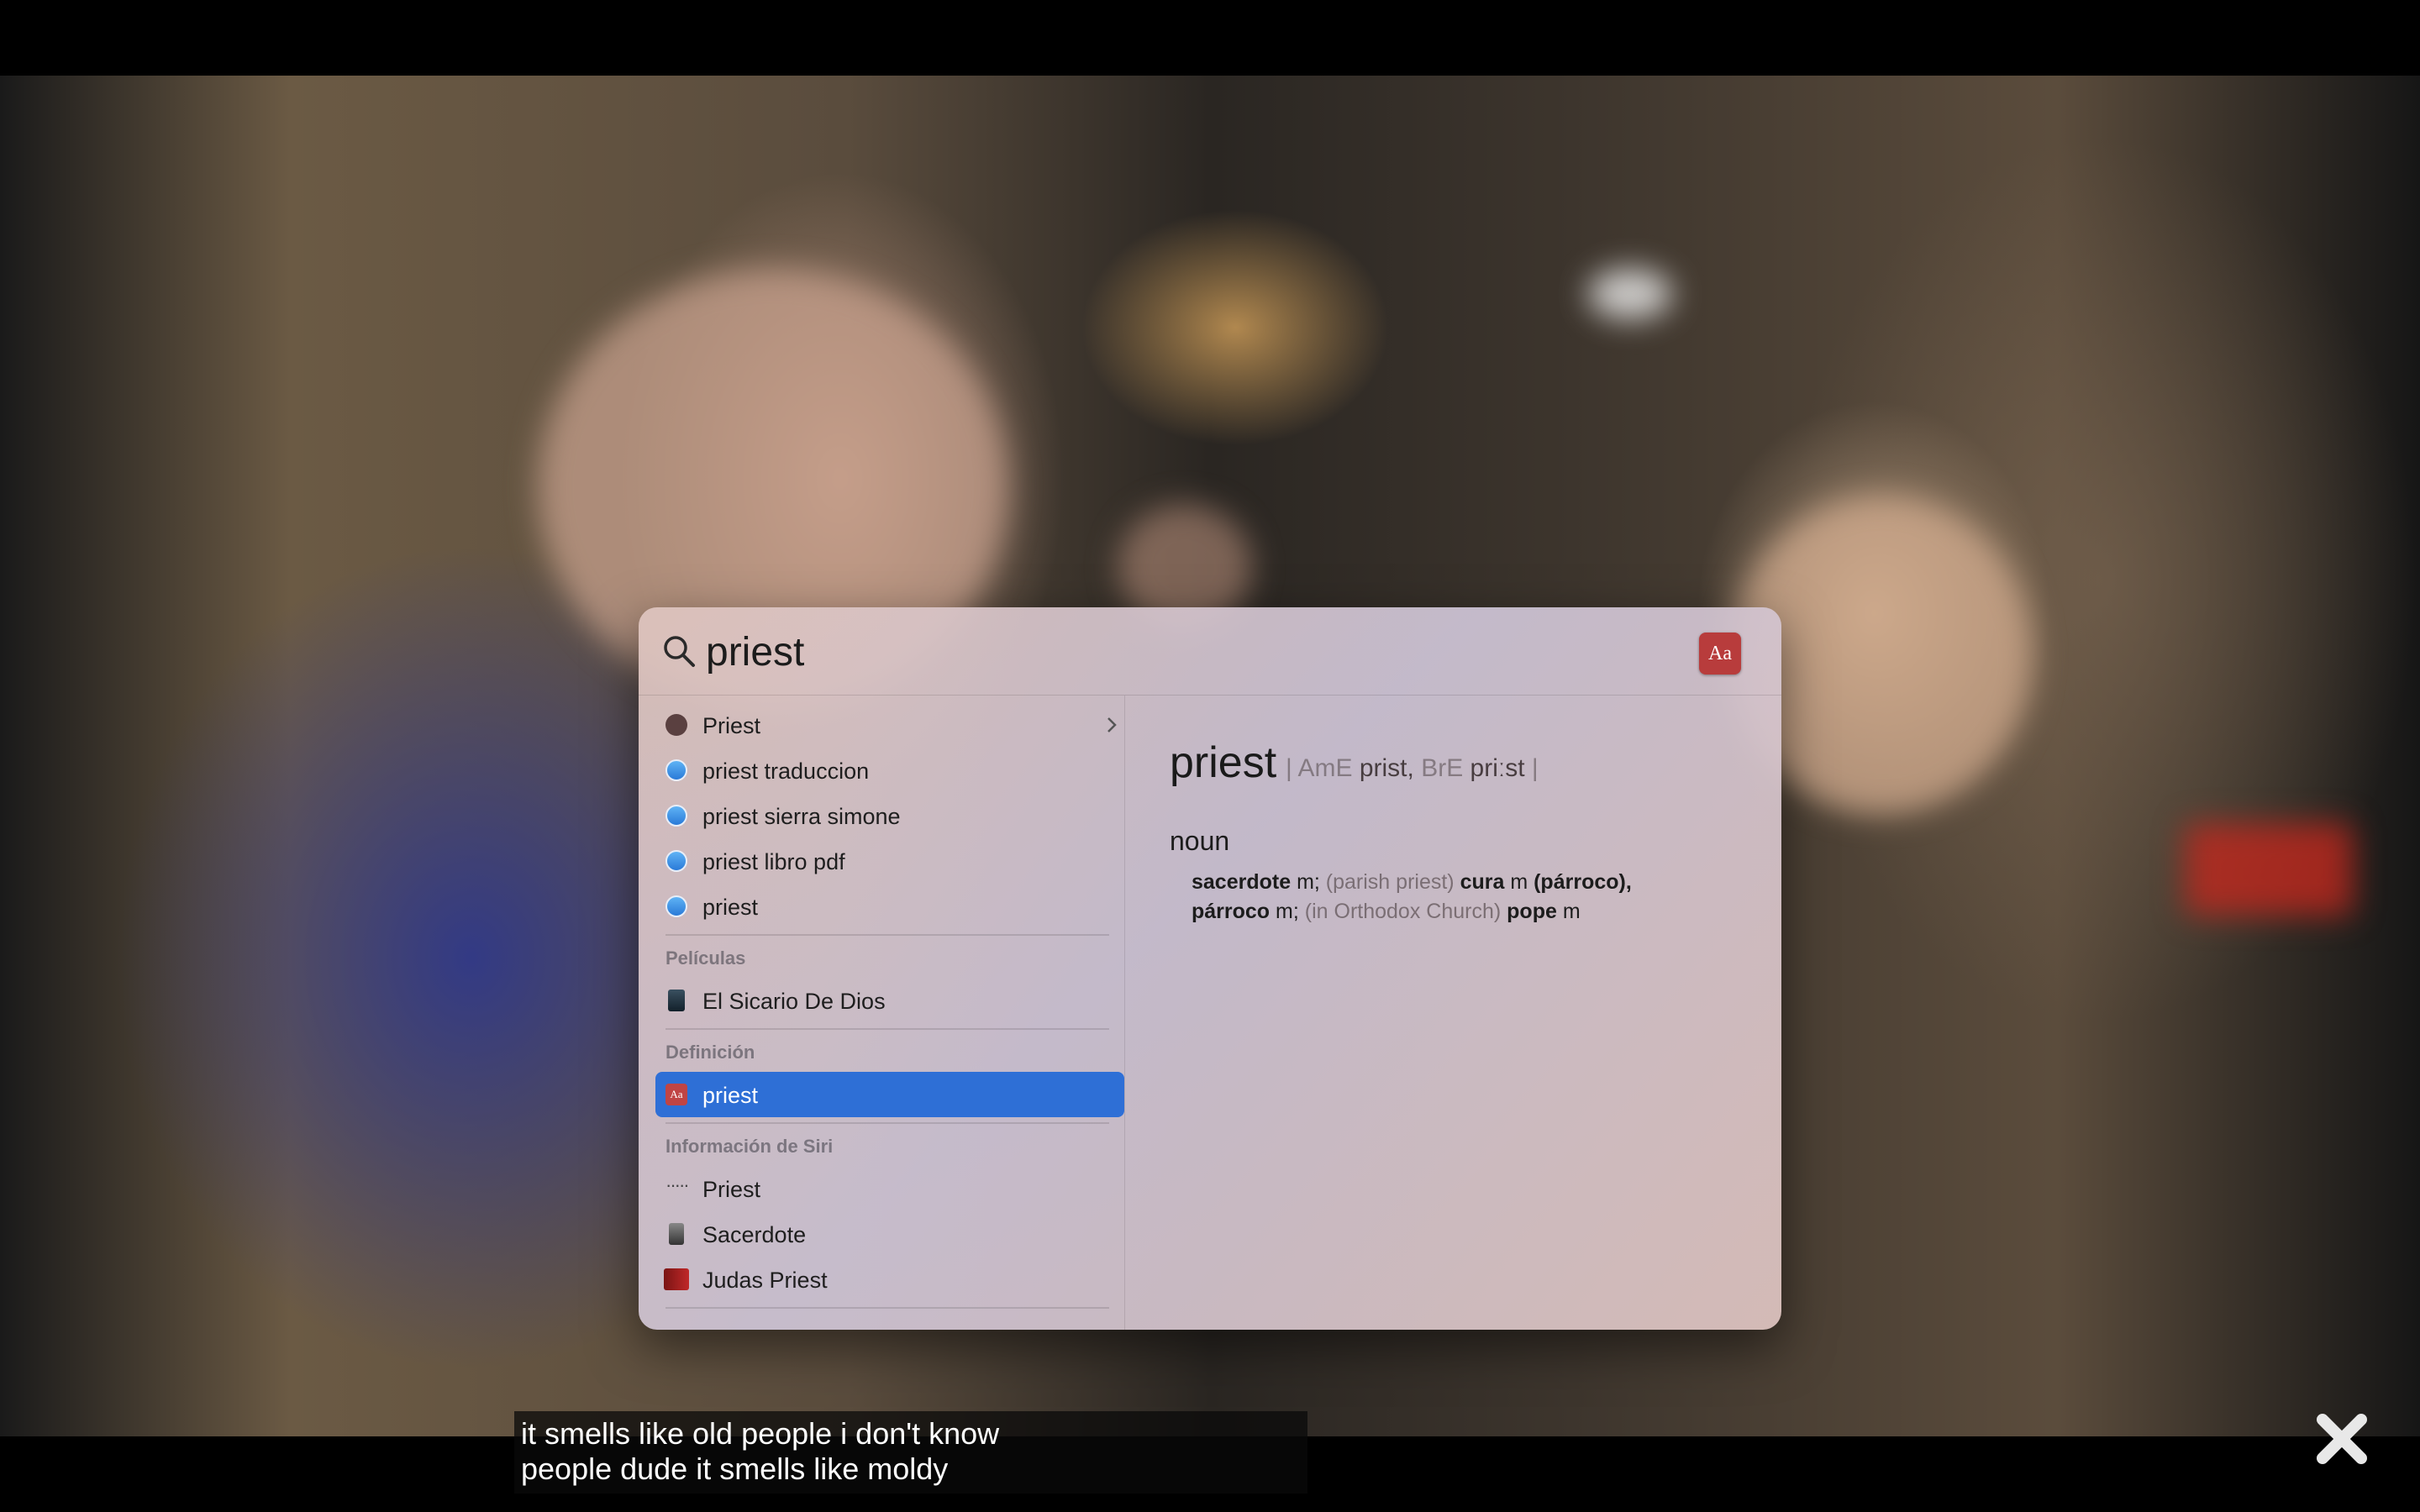  What do you see at coordinates (890, 770) in the screenshot?
I see `result-priest-traduccion: priest traduccion` at bounding box center [890, 770].